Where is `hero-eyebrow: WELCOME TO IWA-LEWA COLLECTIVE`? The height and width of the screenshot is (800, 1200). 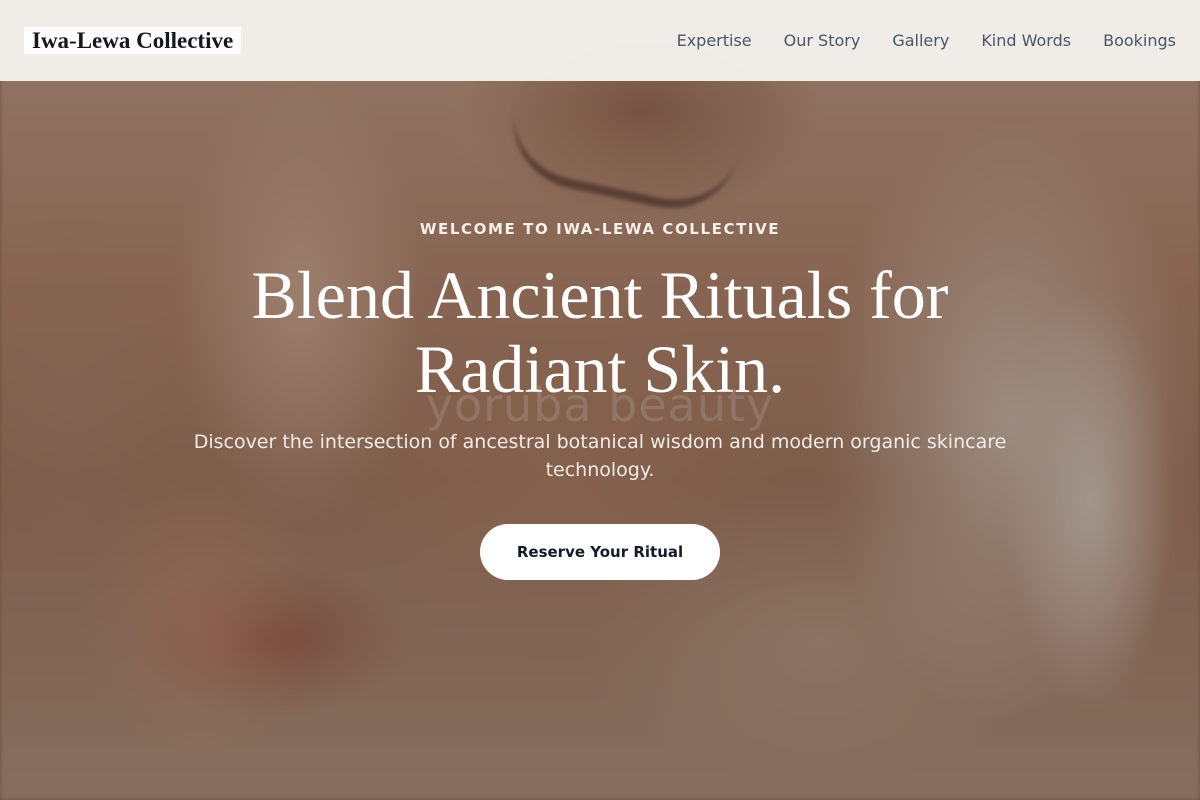 hero-eyebrow: WELCOME TO IWA-LEWA COLLECTIVE is located at coordinates (600, 229).